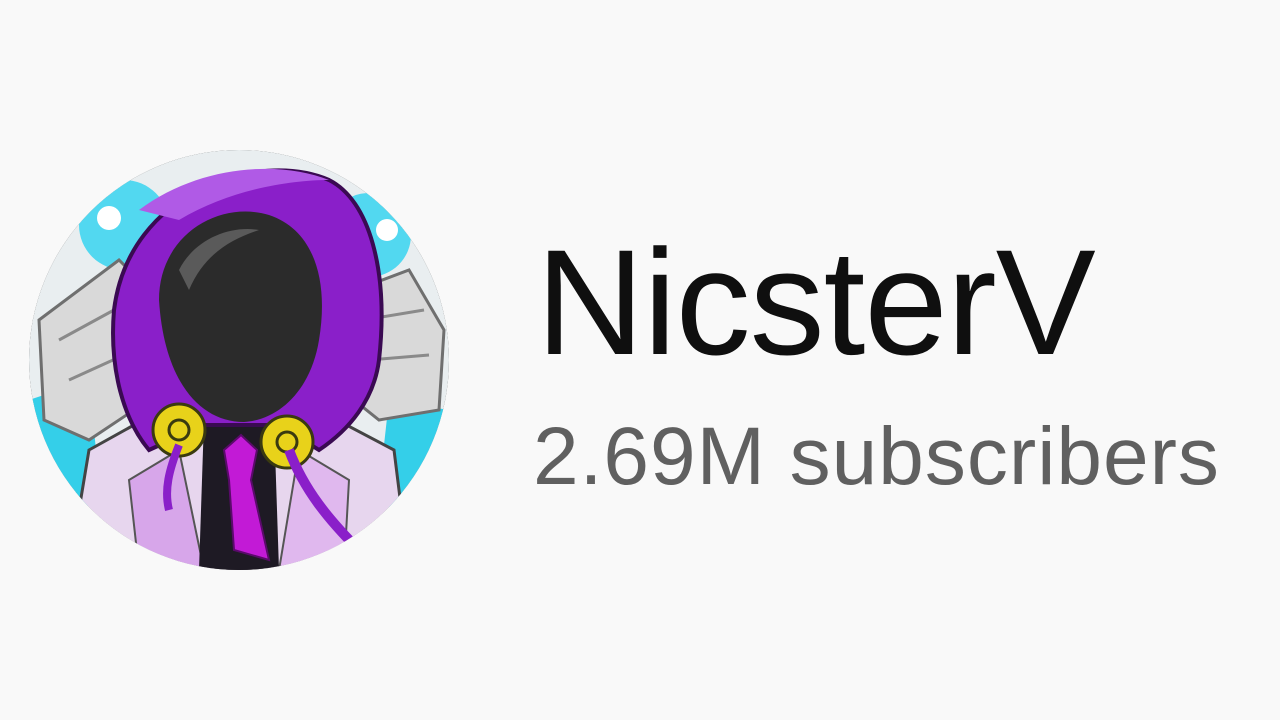 The image size is (1280, 720). What do you see at coordinates (876, 456) in the screenshot?
I see `subscriber-count: 2.69M subscribers` at bounding box center [876, 456].